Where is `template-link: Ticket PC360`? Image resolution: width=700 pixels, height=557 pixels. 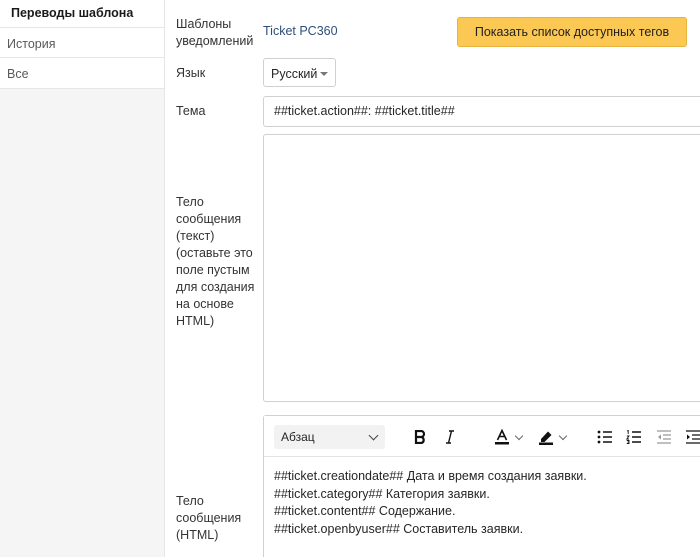 template-link: Ticket PC360 is located at coordinates (300, 31).